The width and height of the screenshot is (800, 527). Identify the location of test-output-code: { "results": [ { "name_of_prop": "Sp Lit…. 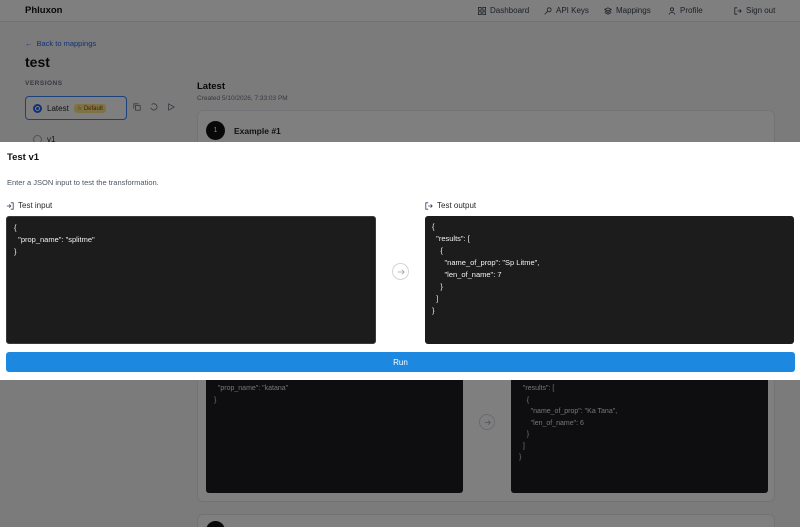
(609, 280).